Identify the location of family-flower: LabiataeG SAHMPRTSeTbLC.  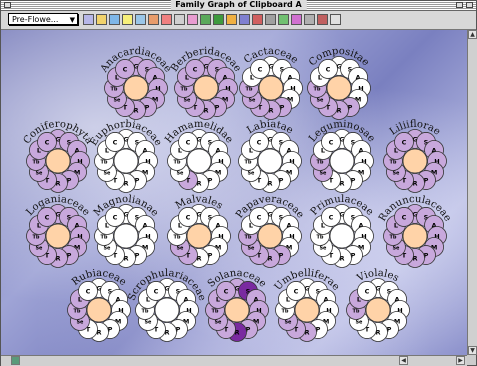
(270, 156).